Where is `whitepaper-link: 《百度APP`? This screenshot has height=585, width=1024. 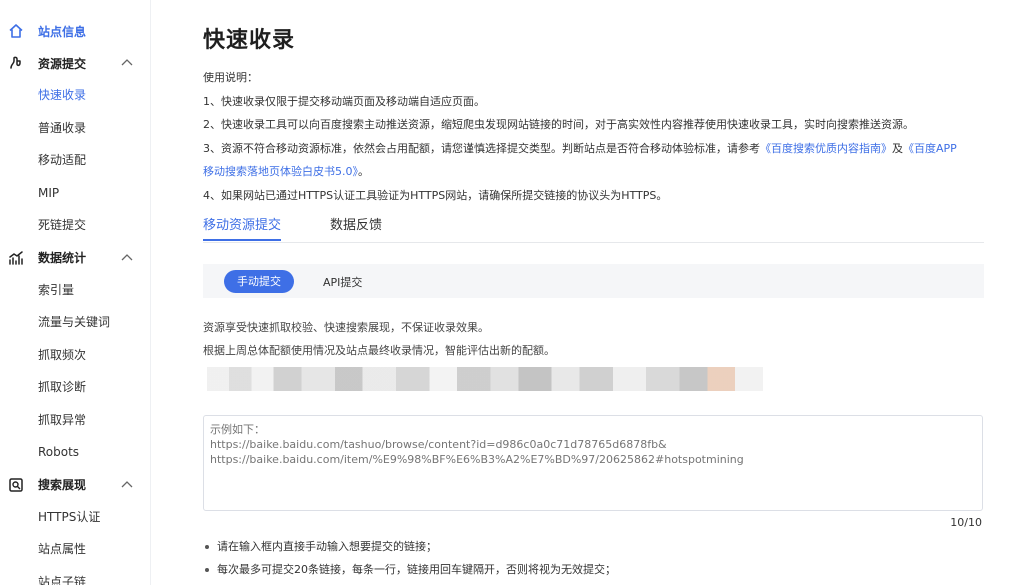
whitepaper-link: 《百度APP is located at coordinates (930, 148).